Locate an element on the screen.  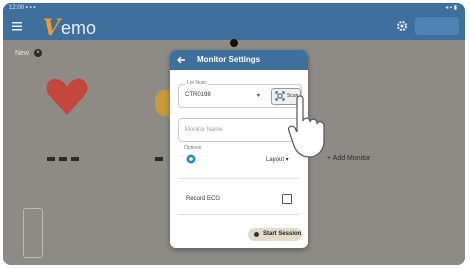
field-value: CTR0198 is located at coordinates (198, 95).